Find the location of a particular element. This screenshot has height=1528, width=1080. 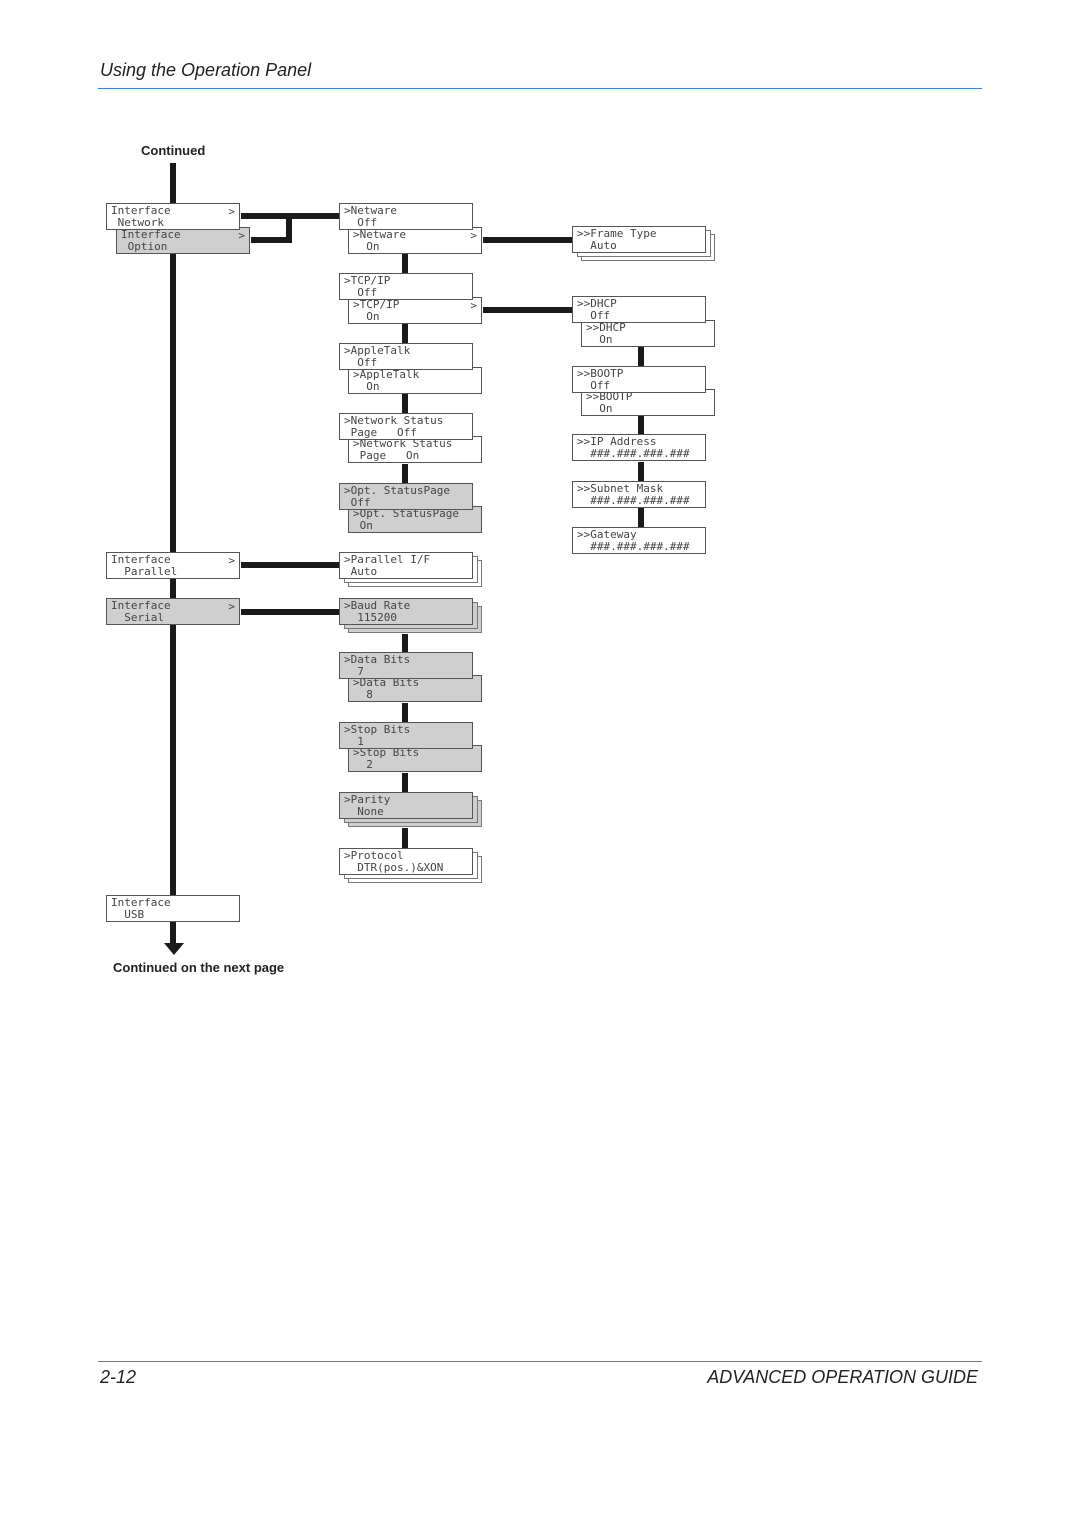

menu-box: >>Subnet Mask ###.###.###.### is located at coordinates (639, 494).